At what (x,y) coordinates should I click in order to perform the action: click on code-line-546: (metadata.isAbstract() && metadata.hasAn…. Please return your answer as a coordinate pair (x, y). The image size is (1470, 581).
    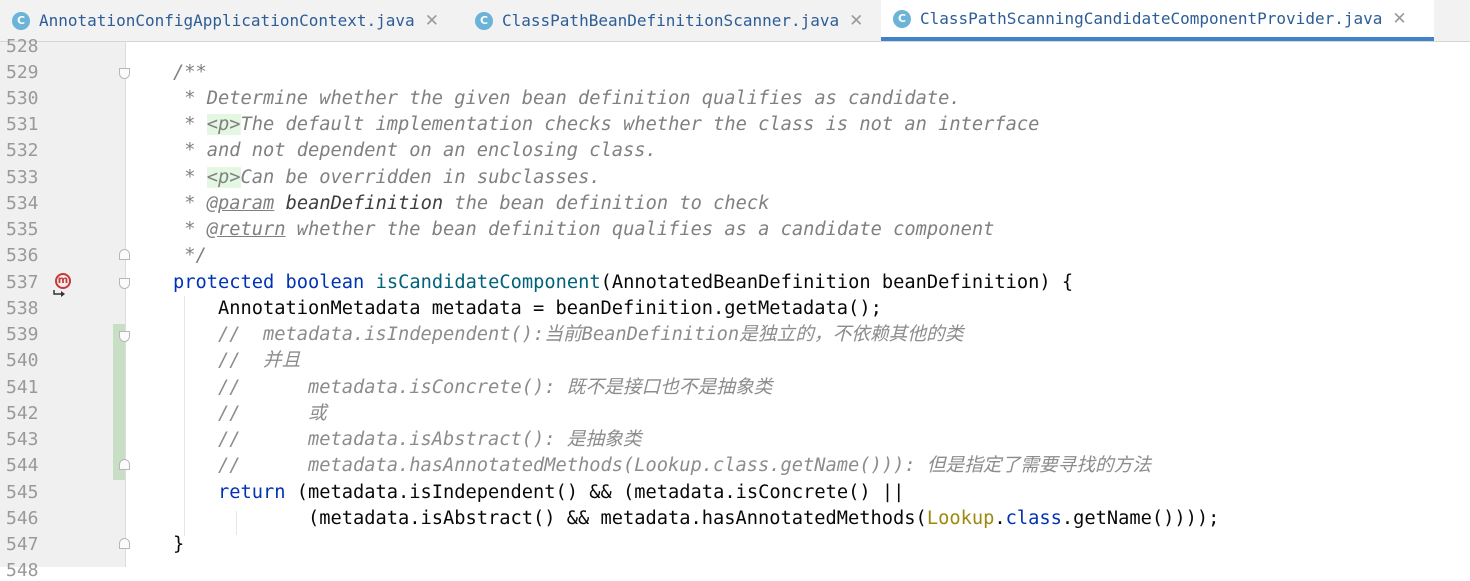
    Looking at the image, I should click on (764, 518).